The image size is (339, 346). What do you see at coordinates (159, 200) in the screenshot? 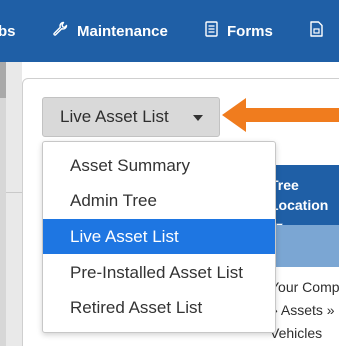
I see `menu-item-admin-tree: Admin Tree` at bounding box center [159, 200].